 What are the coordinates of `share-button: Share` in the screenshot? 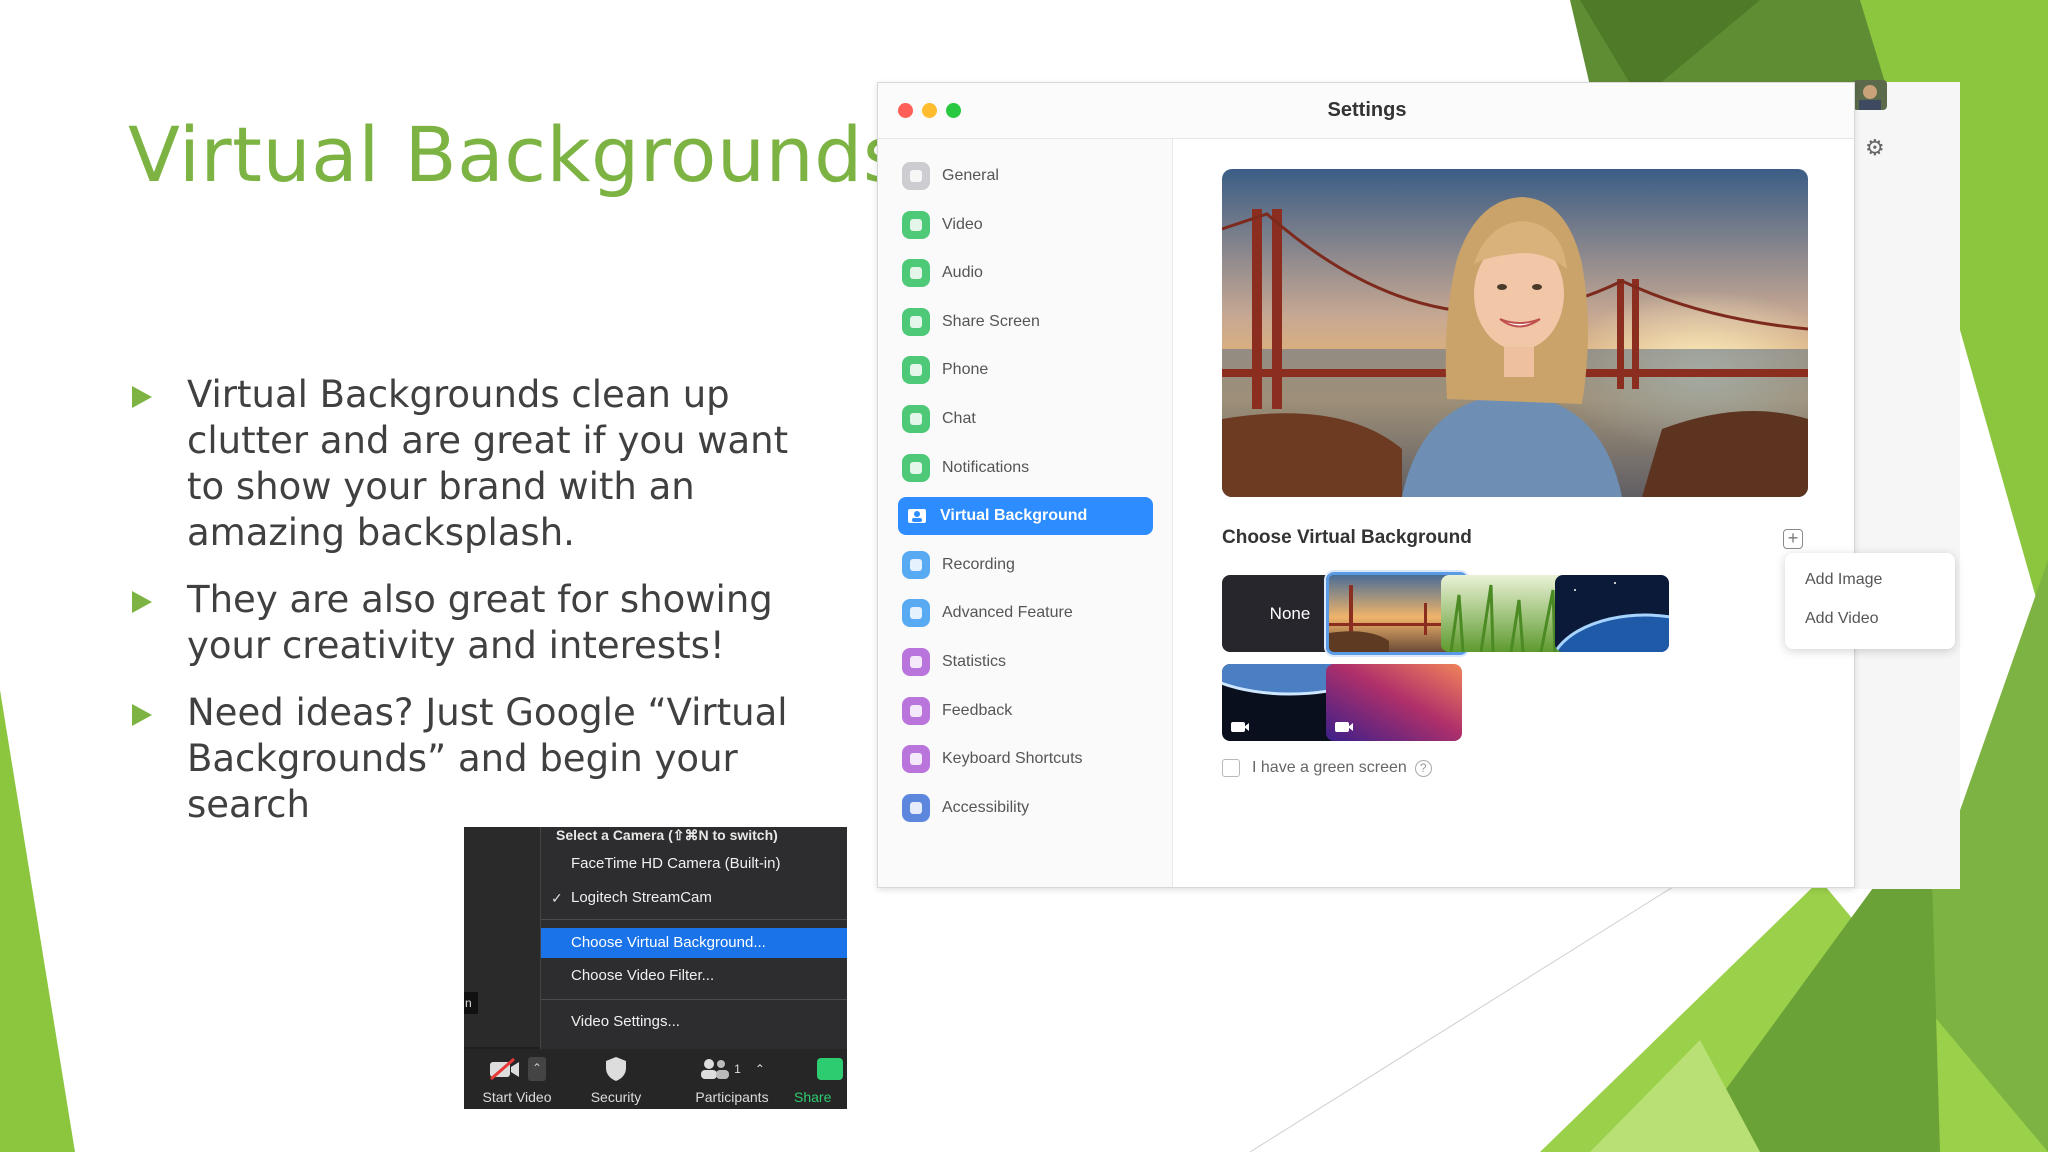 It's located at (819, 1080).